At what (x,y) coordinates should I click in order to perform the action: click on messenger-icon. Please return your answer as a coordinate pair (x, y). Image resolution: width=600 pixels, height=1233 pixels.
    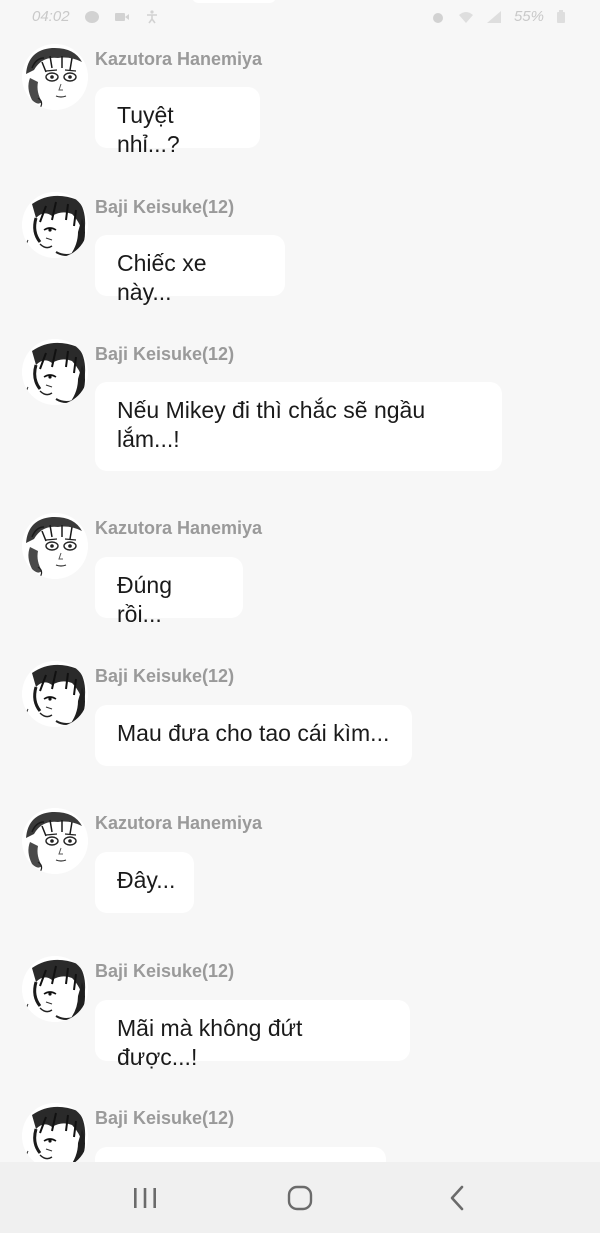
    Looking at the image, I should click on (92, 17).